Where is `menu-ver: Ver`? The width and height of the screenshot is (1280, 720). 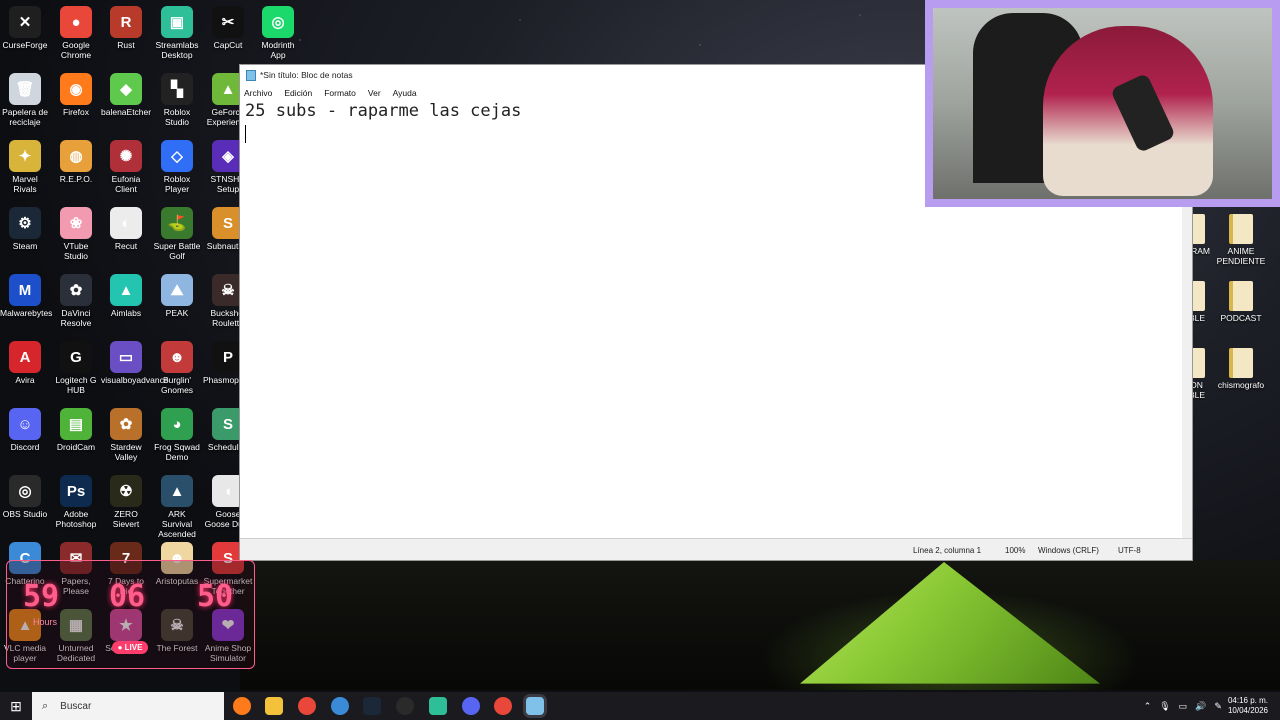
menu-ver: Ver is located at coordinates (374, 93).